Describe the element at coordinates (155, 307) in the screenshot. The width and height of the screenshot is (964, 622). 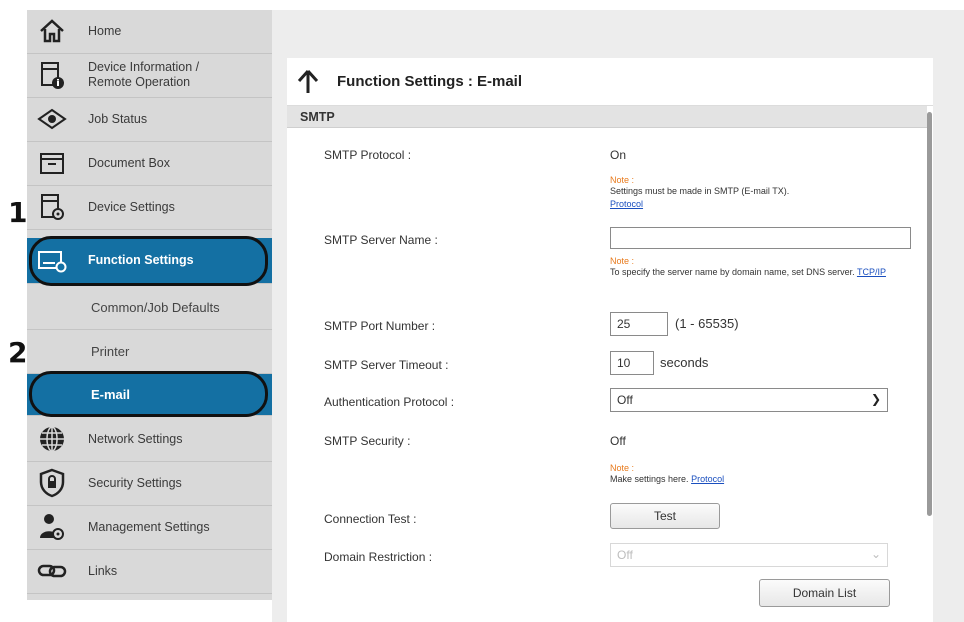
I see `sidebar-item-label: Common/Job Defaults` at that location.